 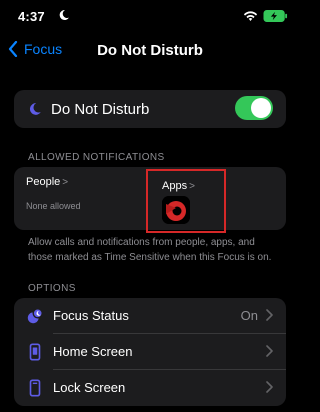 What do you see at coordinates (53, 206) in the screenshot?
I see `people-none-allowed: None allowed` at bounding box center [53, 206].